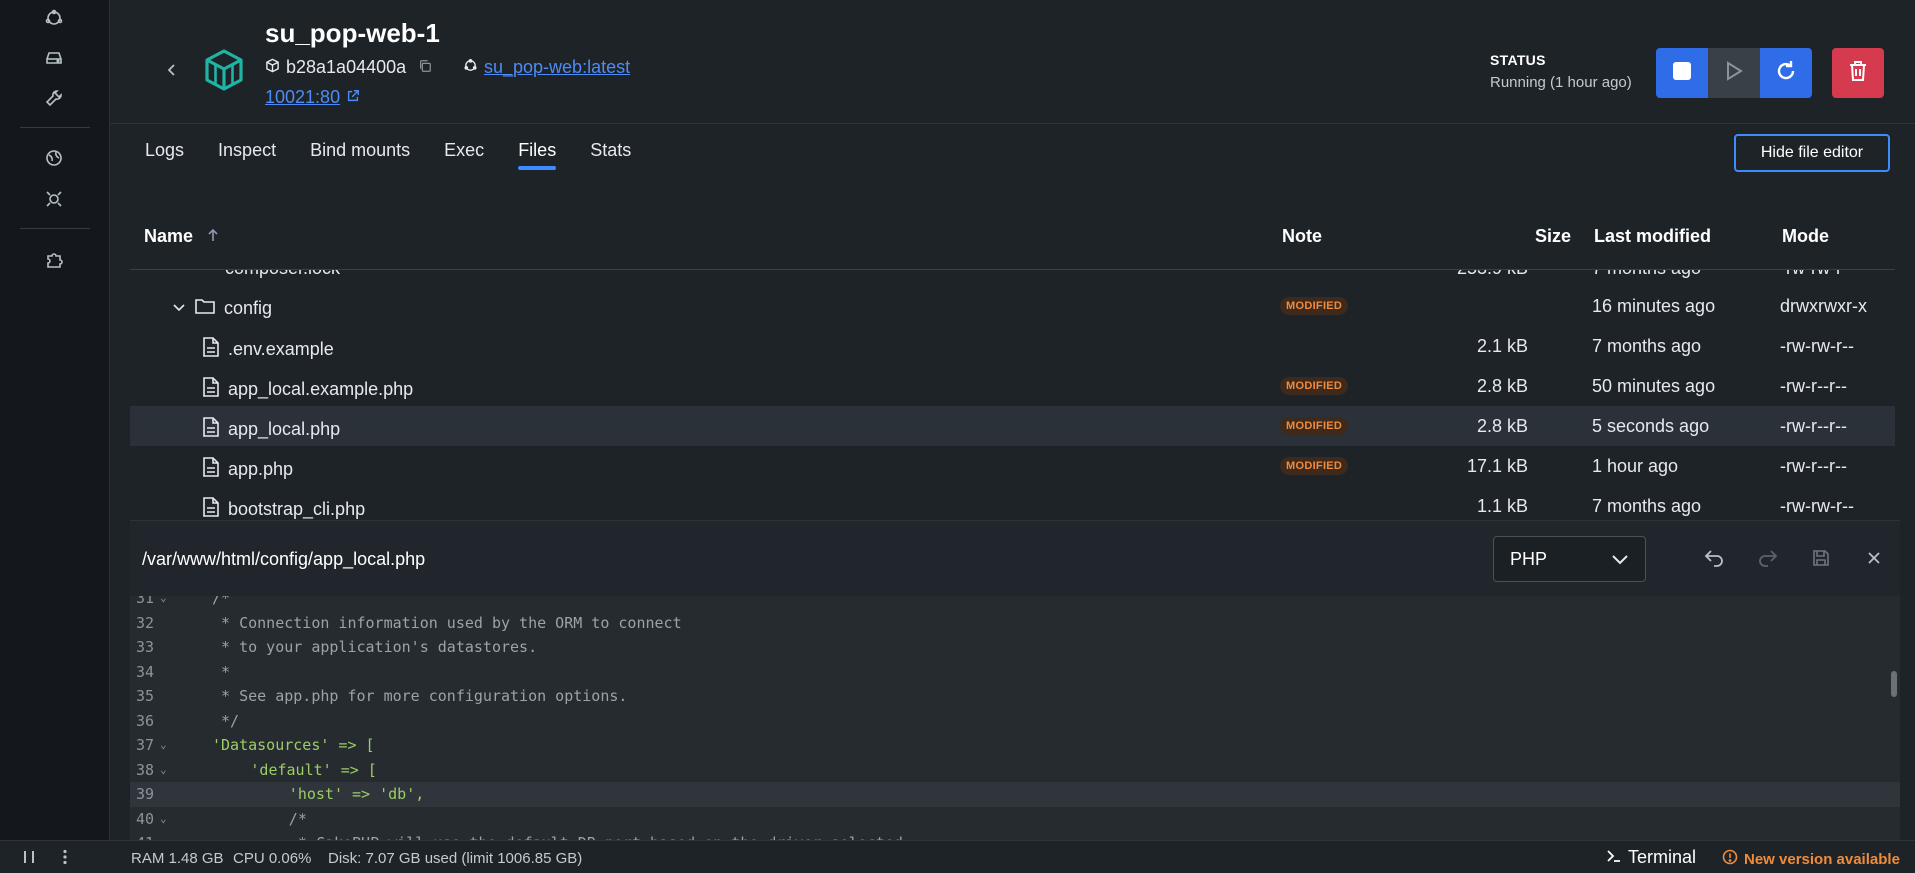 The image size is (1915, 873). Describe the element at coordinates (1786, 73) in the screenshot. I see `restart-button` at that location.